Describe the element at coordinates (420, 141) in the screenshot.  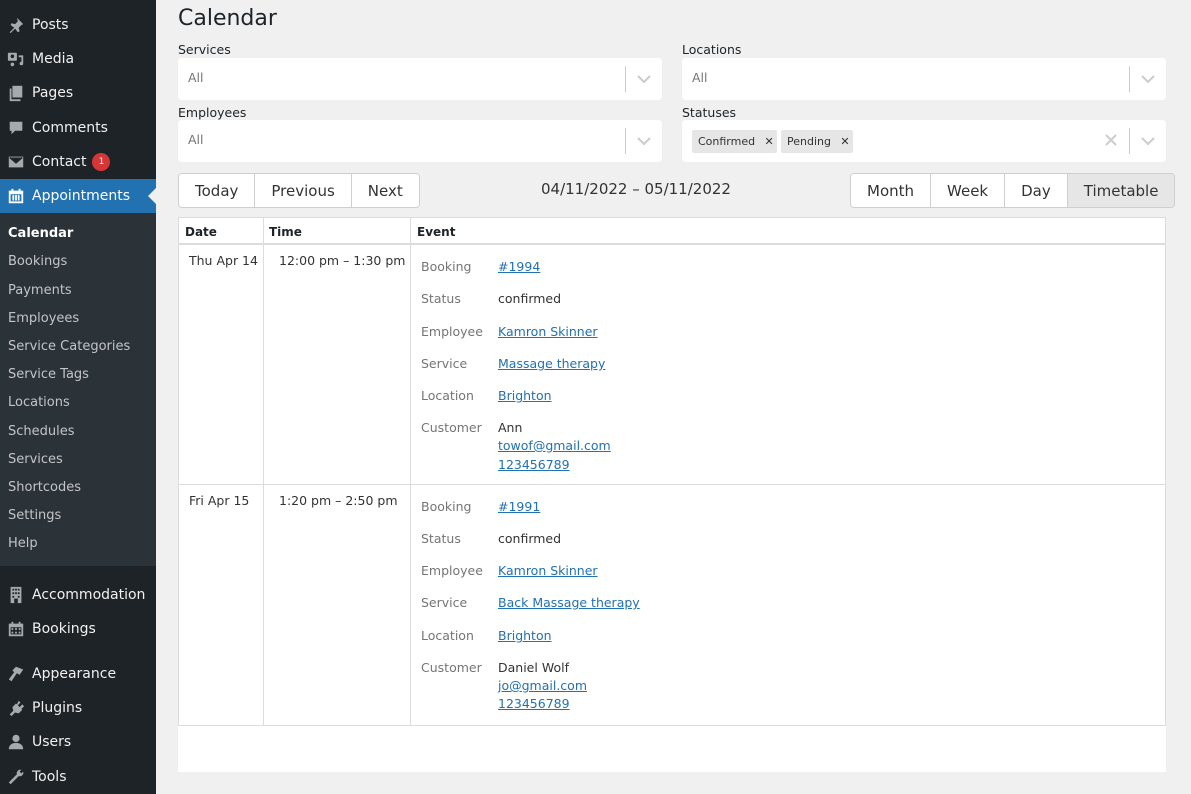
I see `employees-select: All` at that location.